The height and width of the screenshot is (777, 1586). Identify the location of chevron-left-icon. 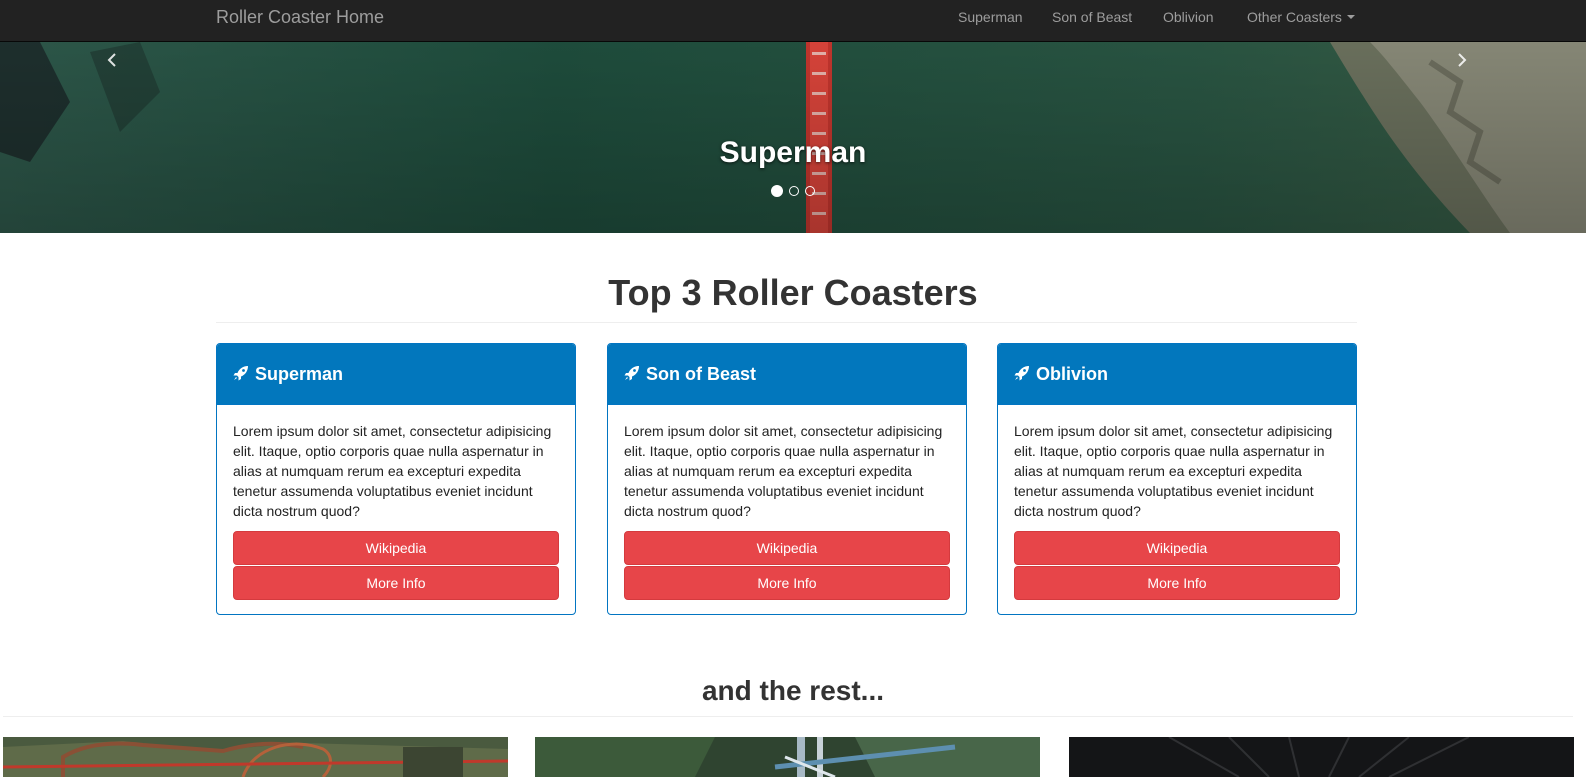
(112, 60).